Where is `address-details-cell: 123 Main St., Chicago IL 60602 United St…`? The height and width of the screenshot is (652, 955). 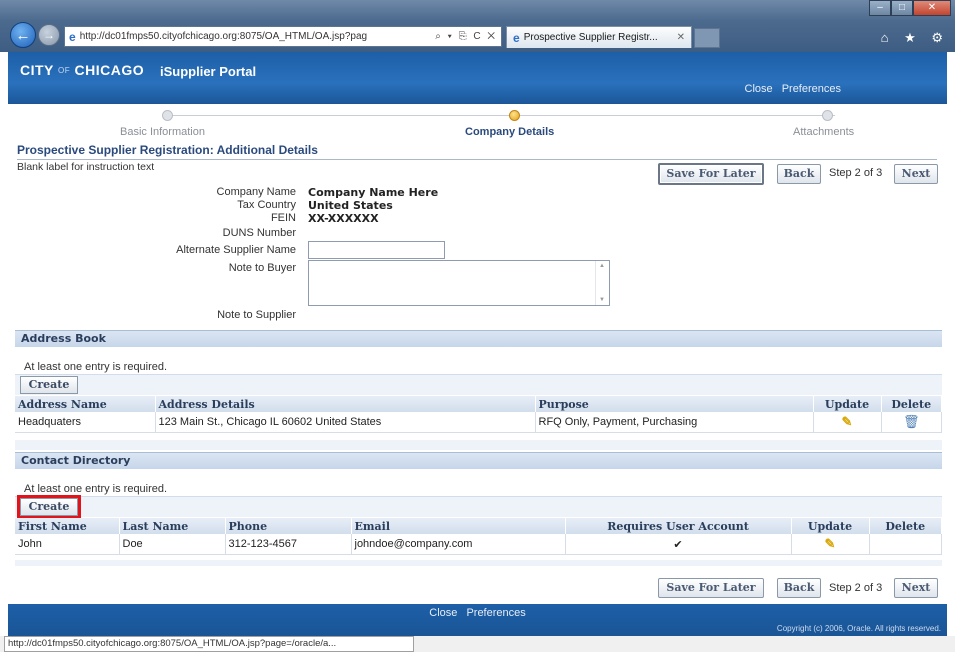 address-details-cell: 123 Main St., Chicago IL 60602 United St… is located at coordinates (345, 422).